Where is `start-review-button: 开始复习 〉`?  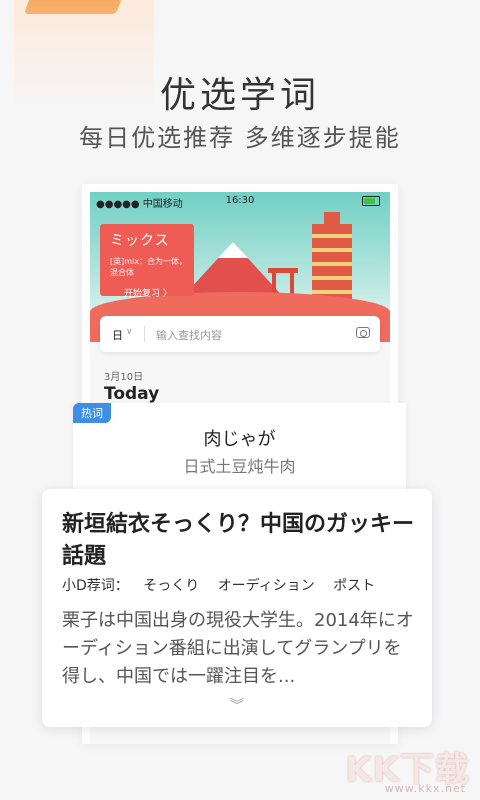
start-review-button: 开始复习 〉 is located at coordinates (159, 292).